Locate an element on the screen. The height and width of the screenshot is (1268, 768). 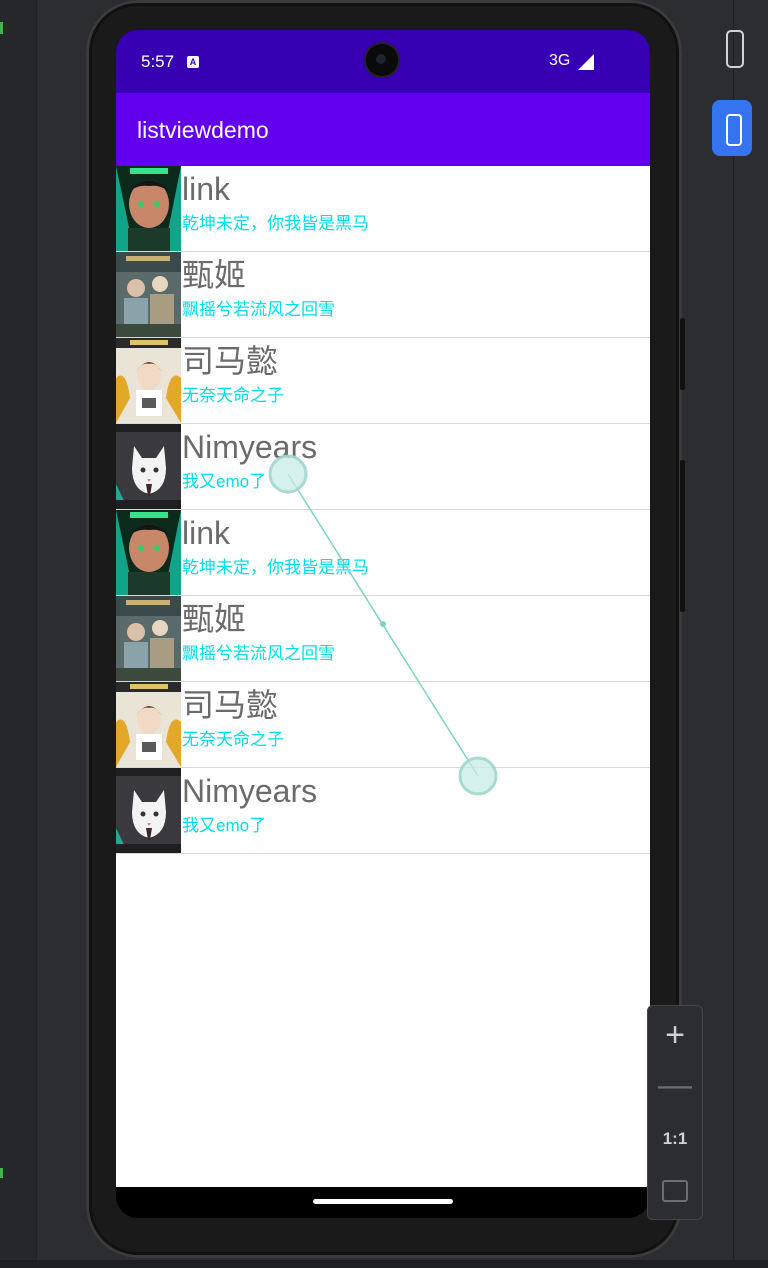
navigation-bar is located at coordinates (383, 1202).